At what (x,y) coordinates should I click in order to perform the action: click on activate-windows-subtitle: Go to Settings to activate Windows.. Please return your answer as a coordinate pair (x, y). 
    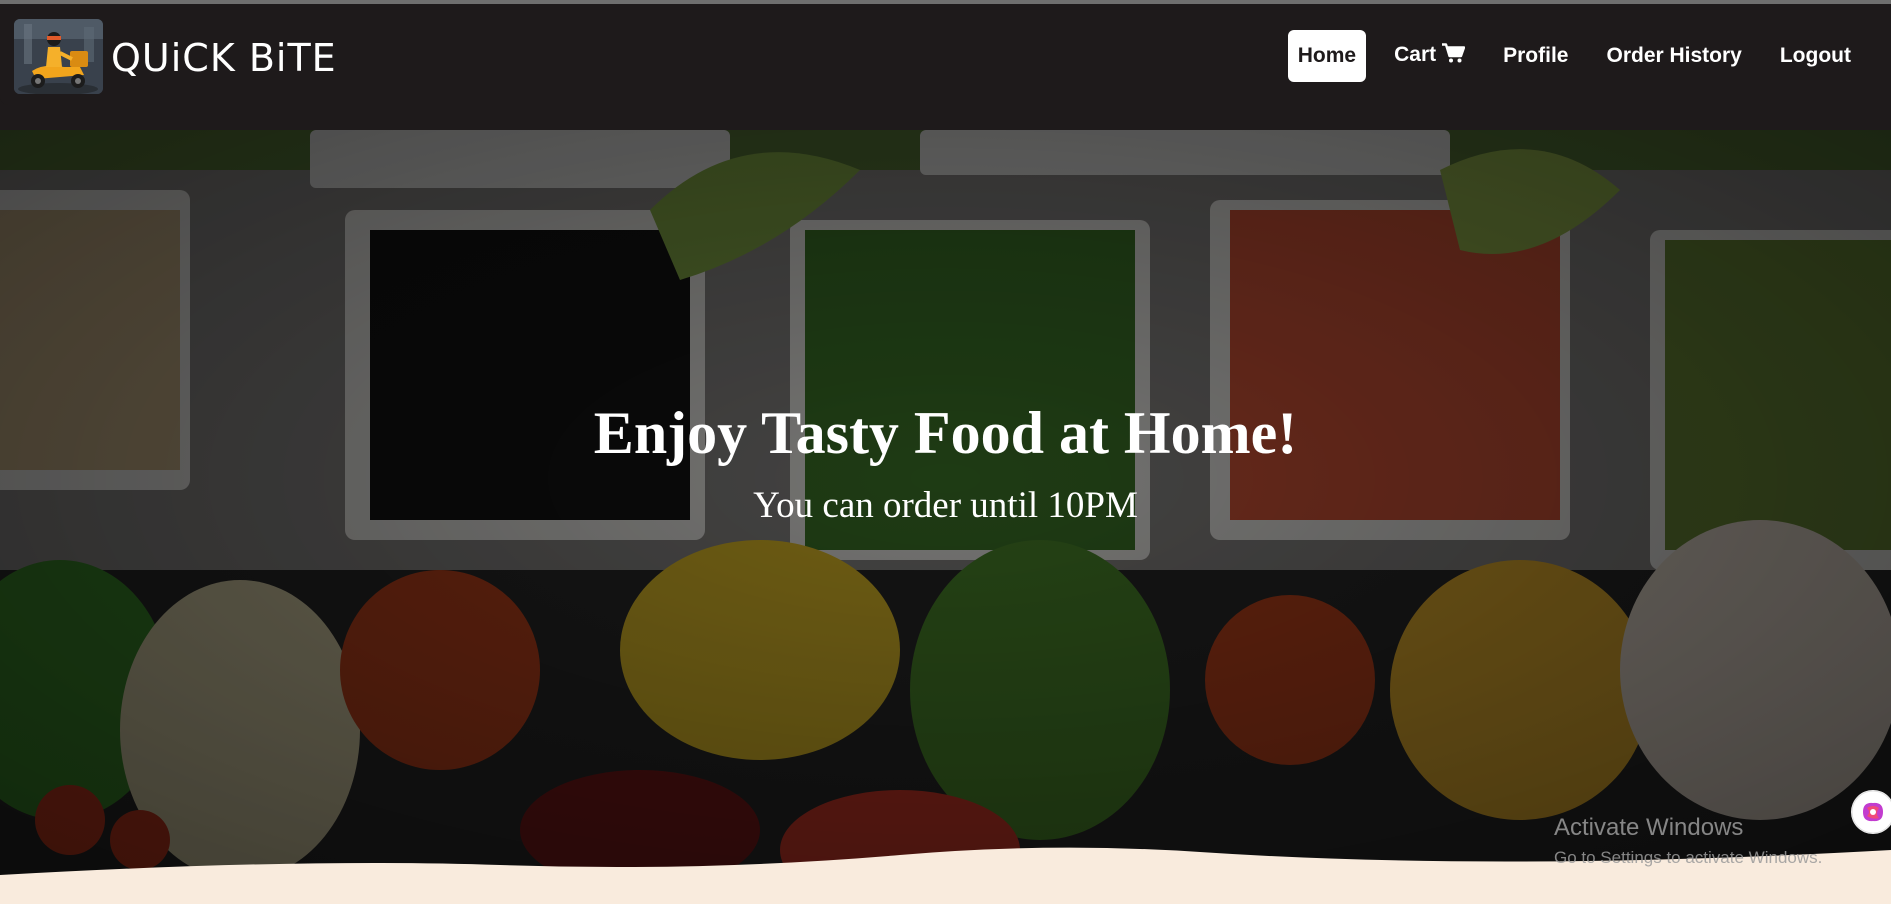
    Looking at the image, I should click on (1688, 857).